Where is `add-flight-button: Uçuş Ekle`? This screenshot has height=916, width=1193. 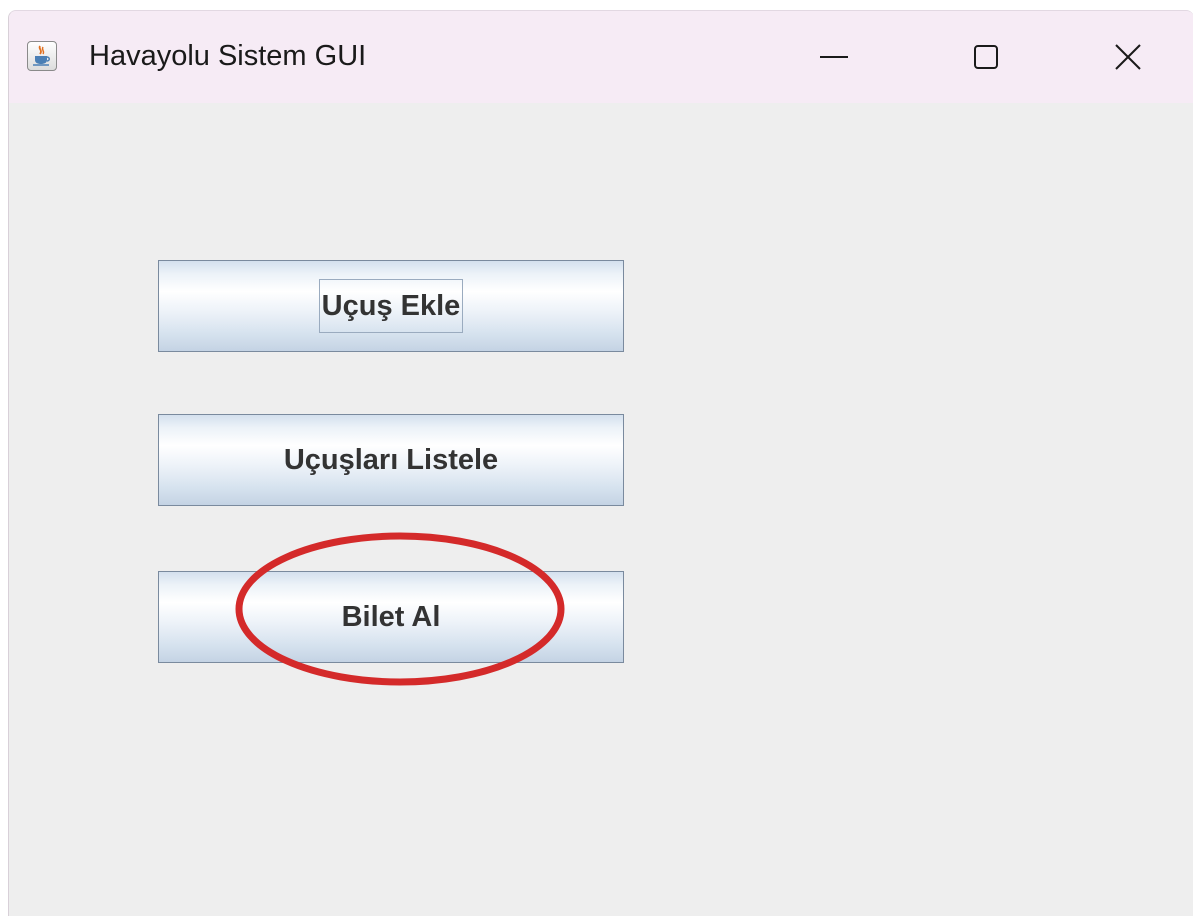
add-flight-button: Uçuş Ekle is located at coordinates (391, 306).